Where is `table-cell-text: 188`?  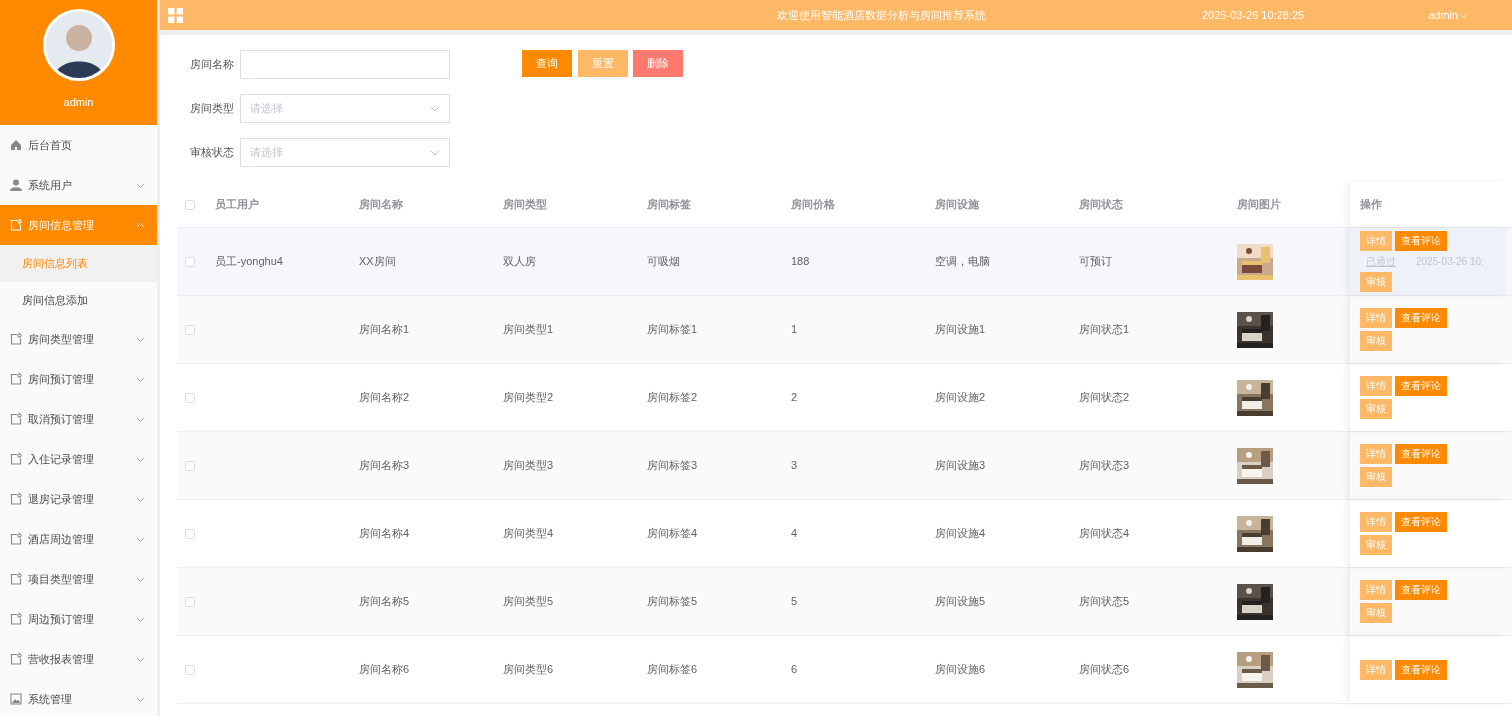
table-cell-text: 188 is located at coordinates (801, 262).